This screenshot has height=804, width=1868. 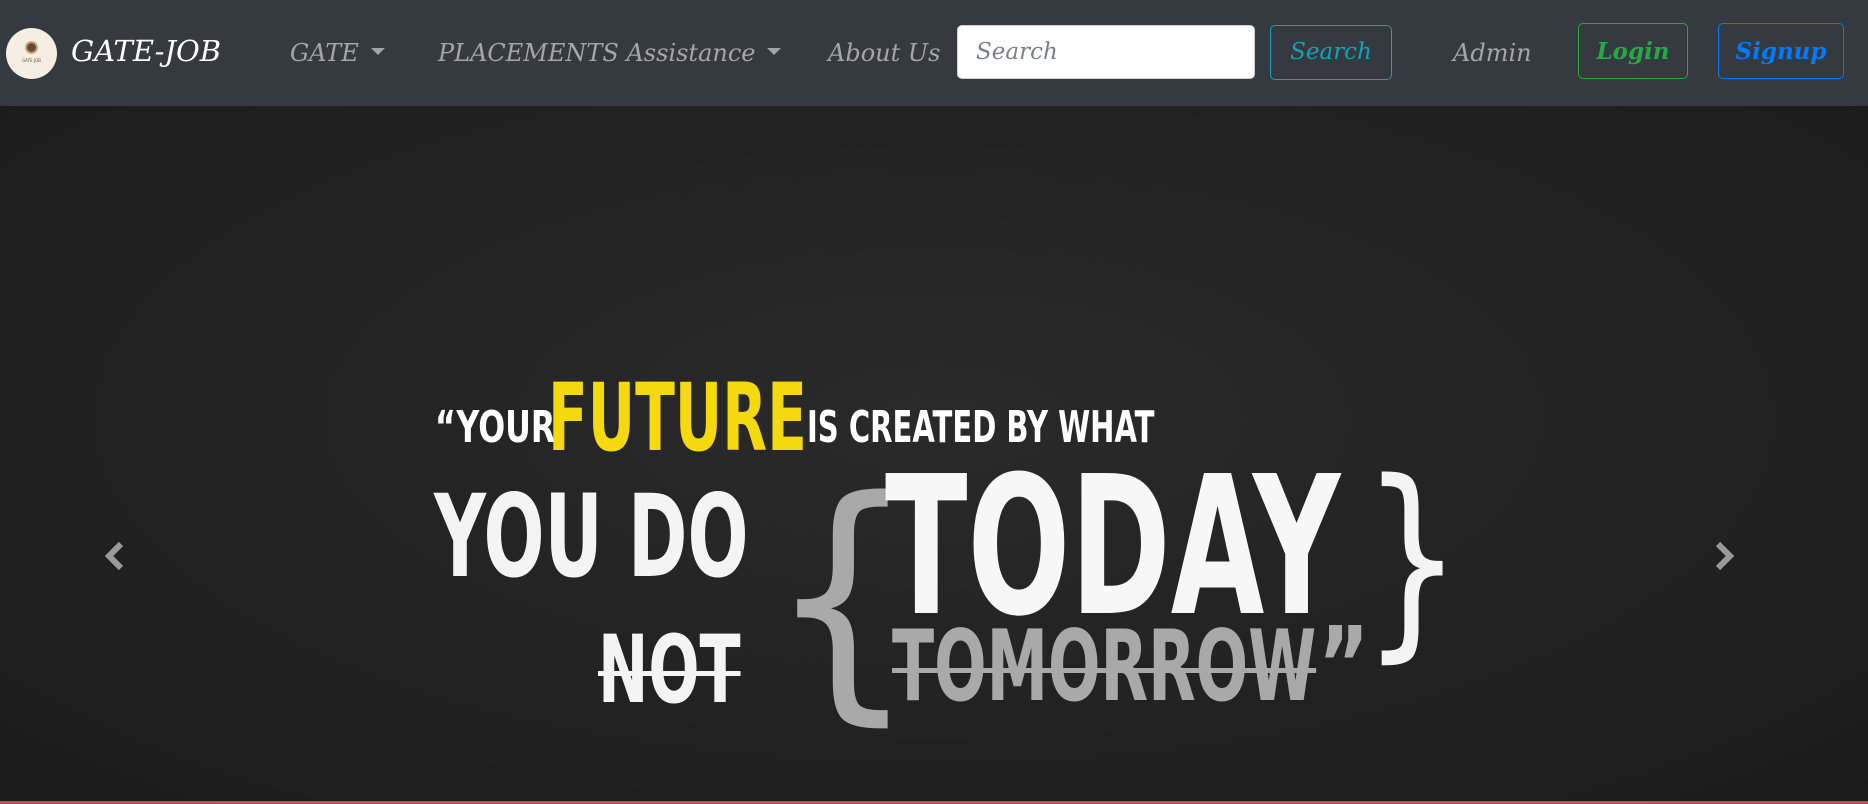 What do you see at coordinates (31, 53) in the screenshot?
I see `brand-logo: GATE JOB` at bounding box center [31, 53].